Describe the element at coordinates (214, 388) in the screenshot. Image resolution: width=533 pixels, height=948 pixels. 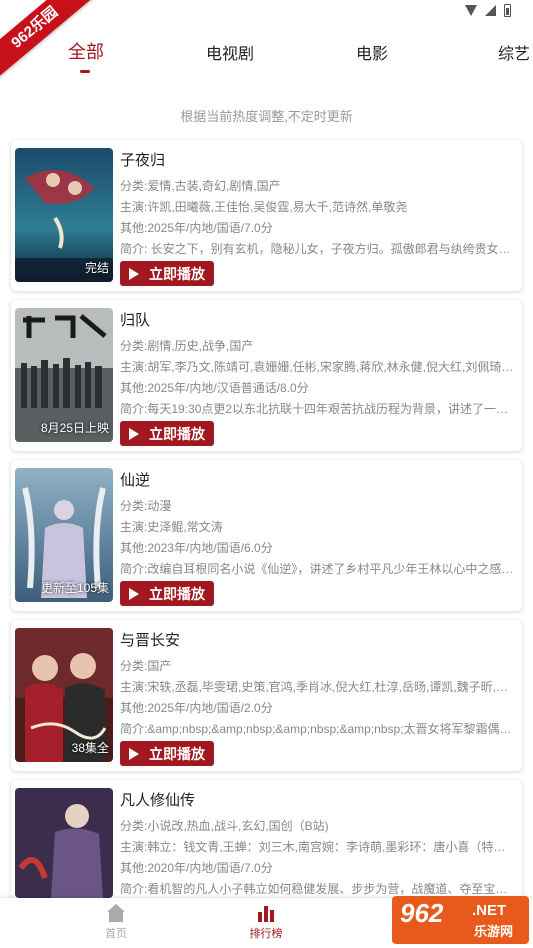
I see `item-other: 其他:2025年/内地/汉语普通话/8.0分` at that location.